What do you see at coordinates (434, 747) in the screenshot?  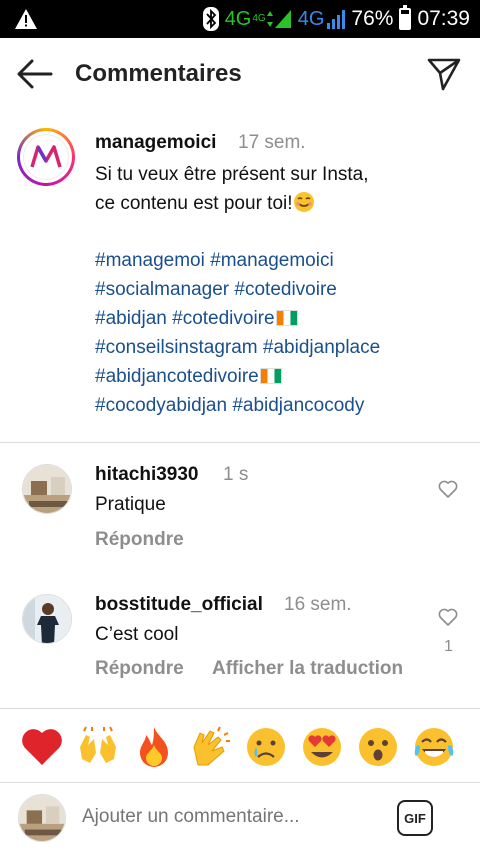 I see `tears-of-joy-face-icon` at bounding box center [434, 747].